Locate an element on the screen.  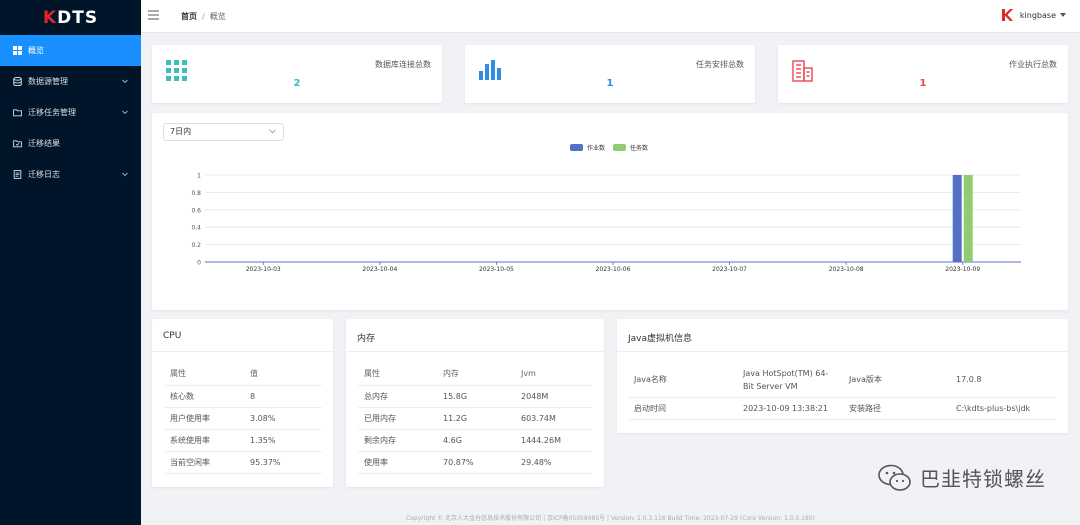
x-tick-label: 2023-10-07 is located at coordinates (729, 269).